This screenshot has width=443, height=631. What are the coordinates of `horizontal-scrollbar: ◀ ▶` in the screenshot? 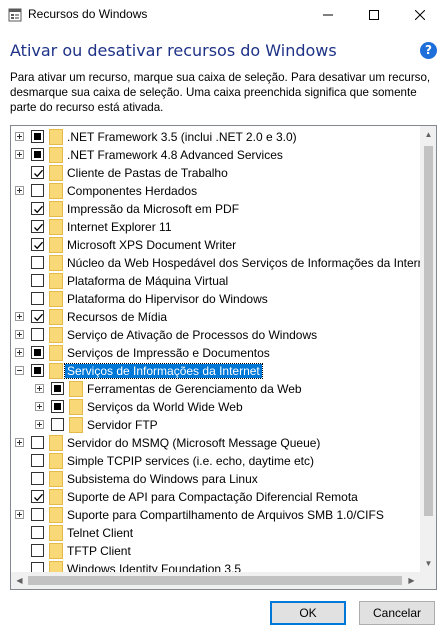 It's located at (215, 580).